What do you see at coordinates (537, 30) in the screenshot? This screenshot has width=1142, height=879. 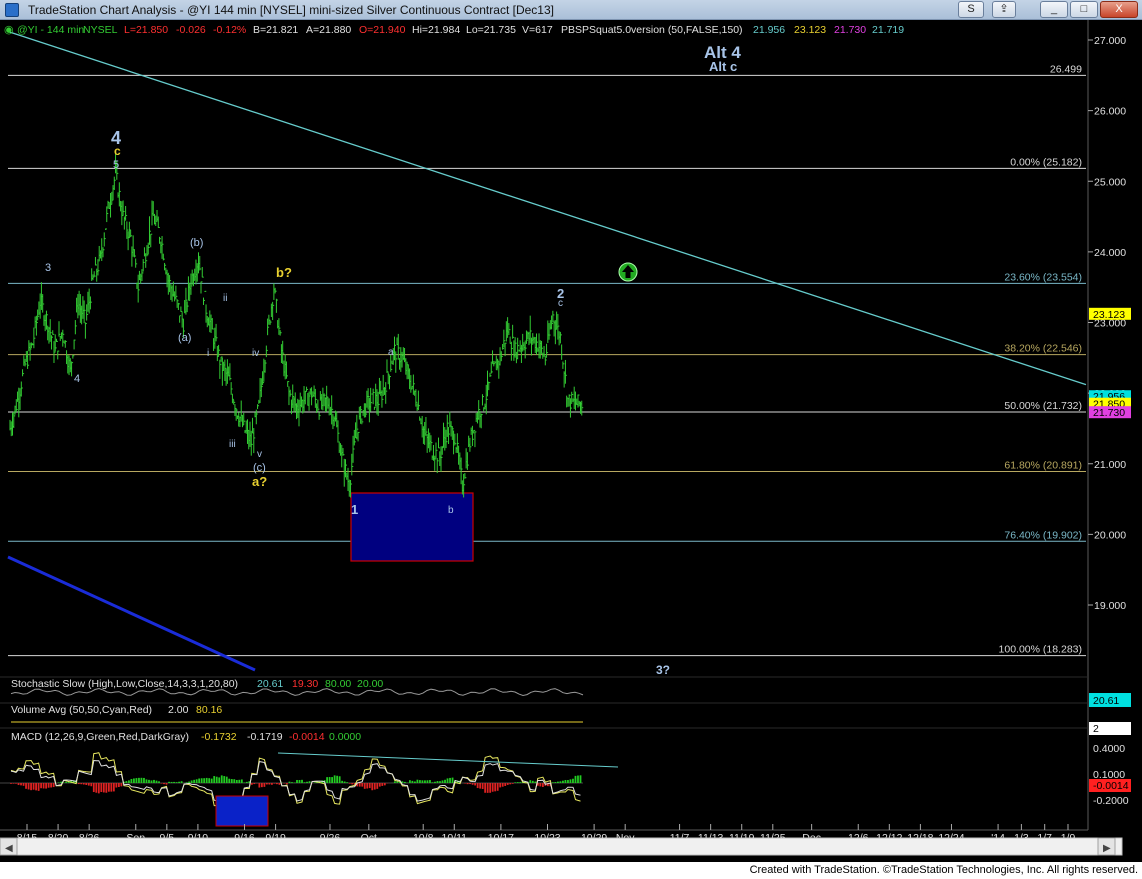 I see `header-volume: V=617` at bounding box center [537, 30].